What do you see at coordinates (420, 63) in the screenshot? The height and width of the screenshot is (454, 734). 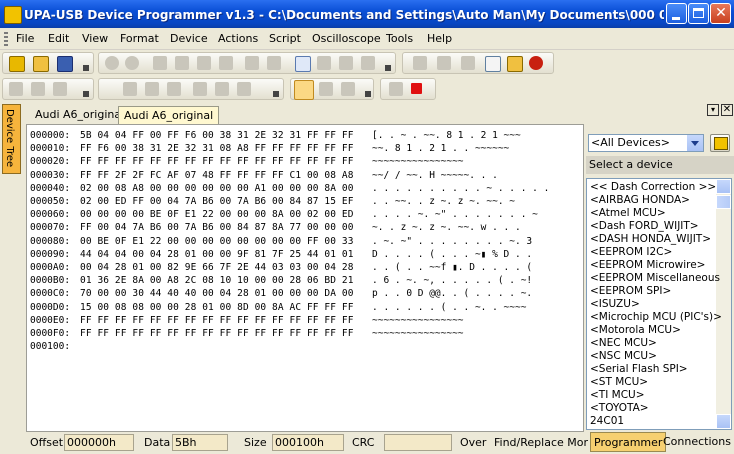 I see `chip-icon` at bounding box center [420, 63].